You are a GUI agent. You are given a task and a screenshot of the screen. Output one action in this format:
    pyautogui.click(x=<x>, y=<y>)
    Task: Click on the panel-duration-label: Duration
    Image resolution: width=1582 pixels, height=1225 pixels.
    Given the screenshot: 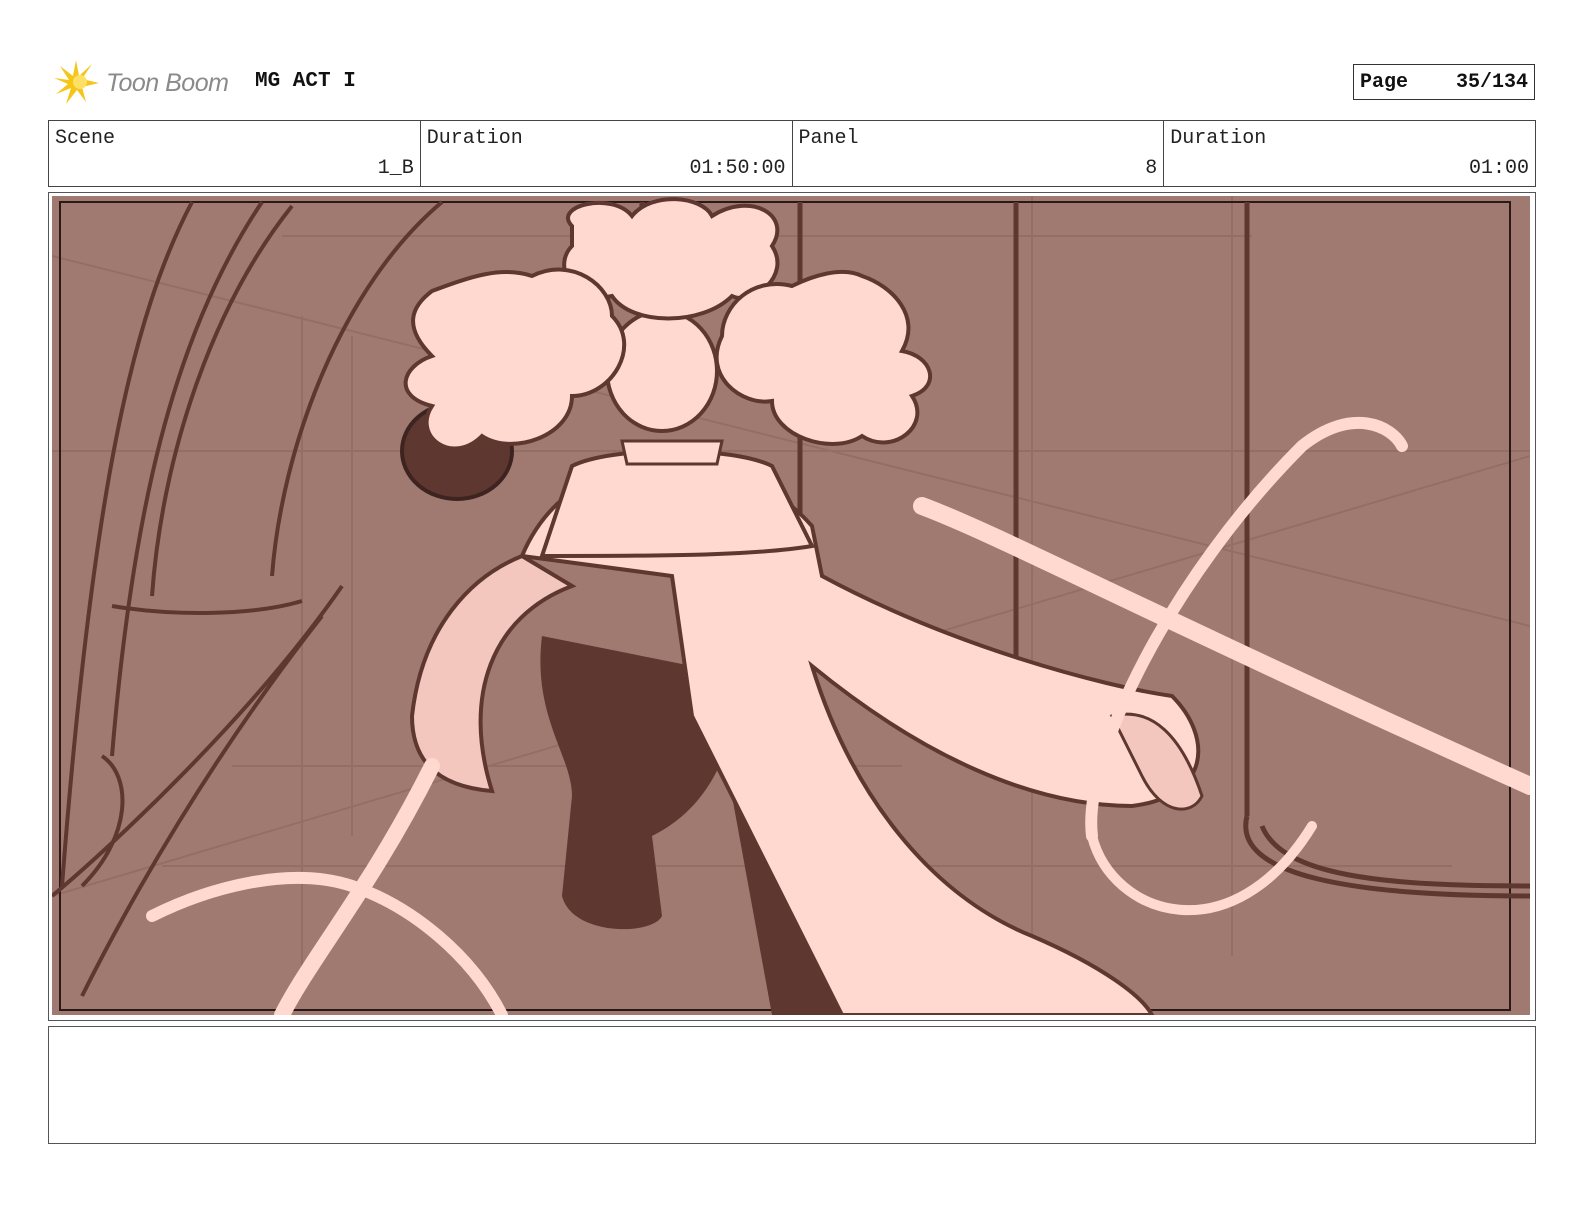 What is the action you would take?
    pyautogui.click(x=1218, y=138)
    